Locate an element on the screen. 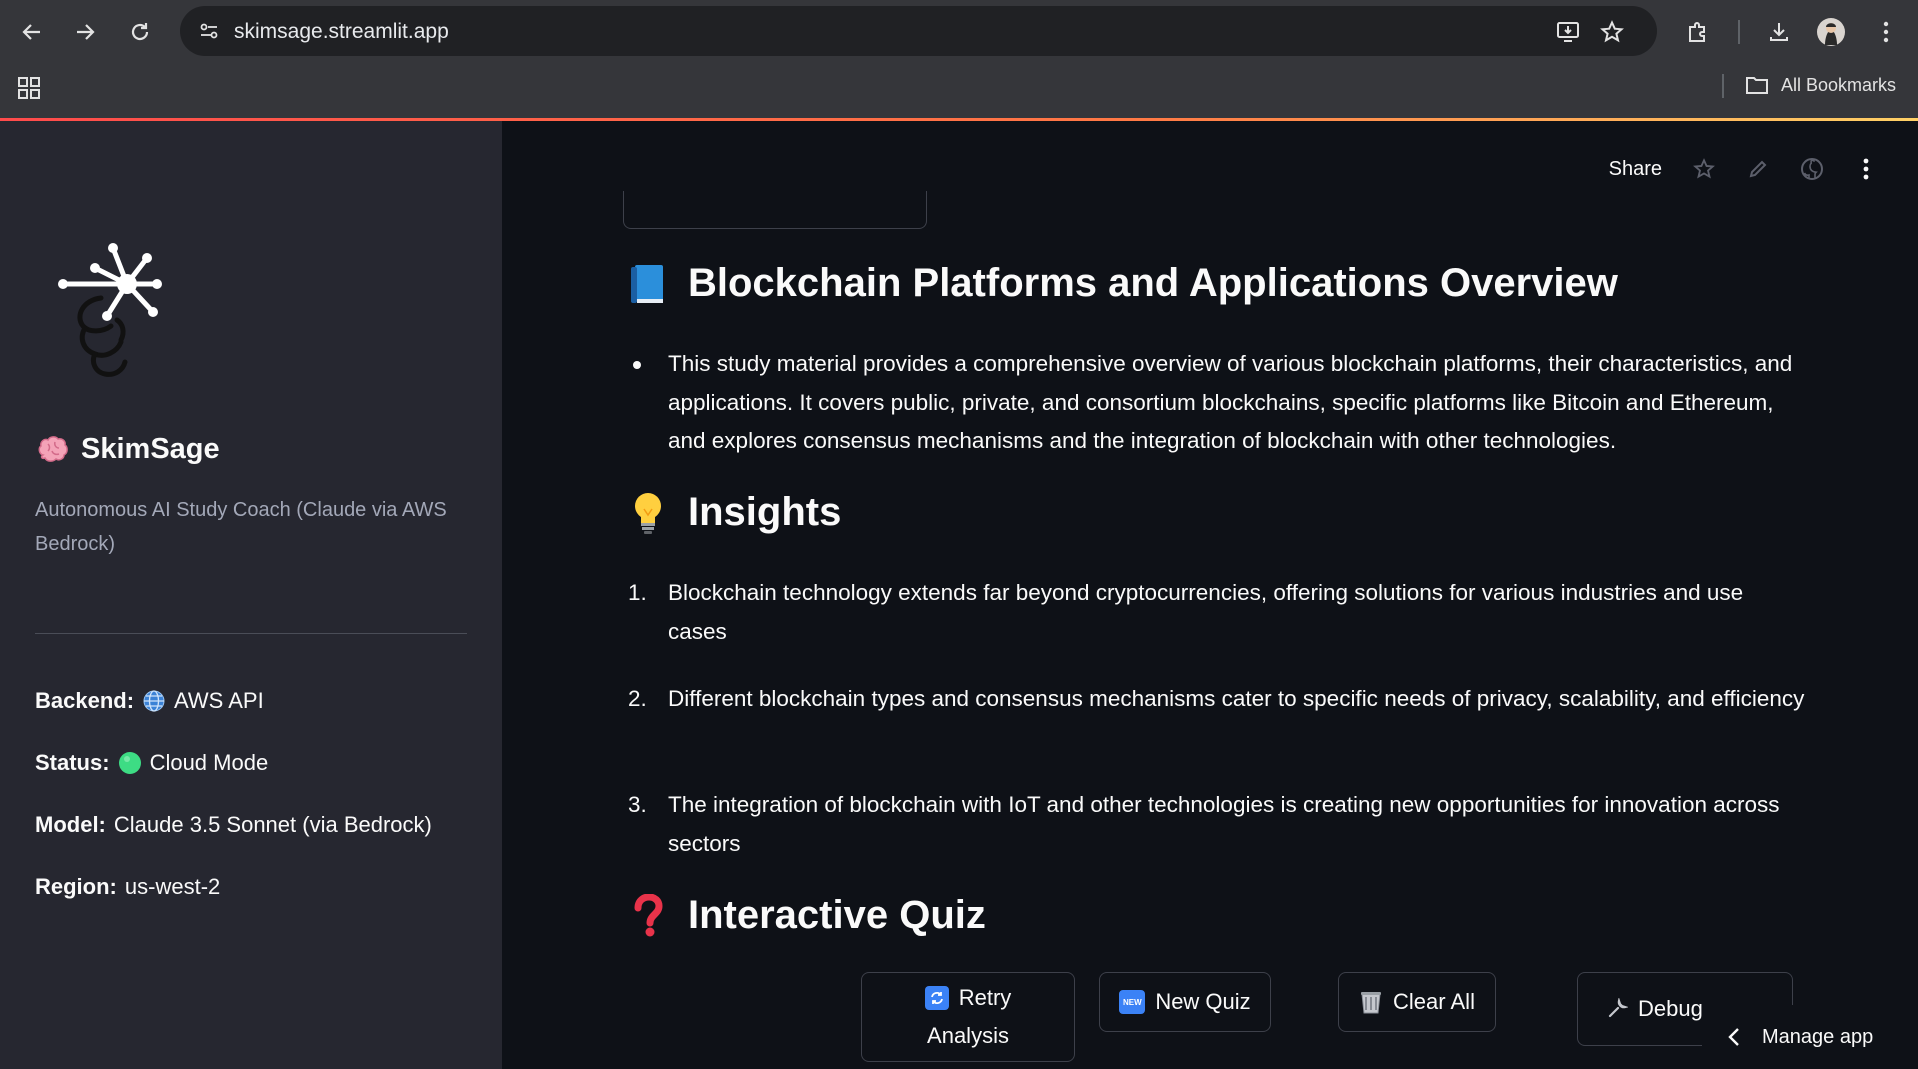  wrench-icon is located at coordinates (1618, 1008).